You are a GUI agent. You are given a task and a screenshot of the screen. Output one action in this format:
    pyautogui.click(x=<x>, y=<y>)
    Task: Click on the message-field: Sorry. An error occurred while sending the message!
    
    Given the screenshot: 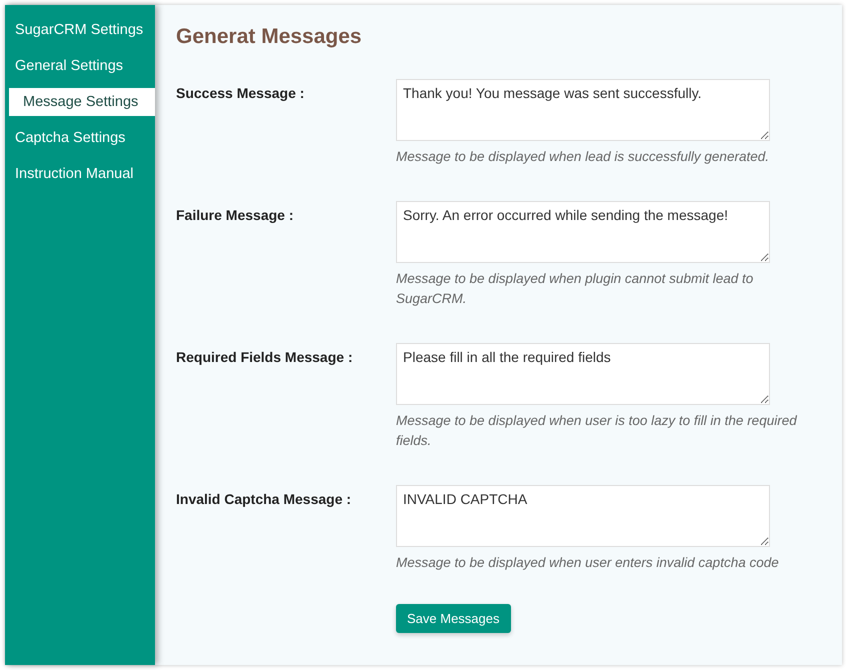 What is the action you would take?
    pyautogui.click(x=583, y=232)
    